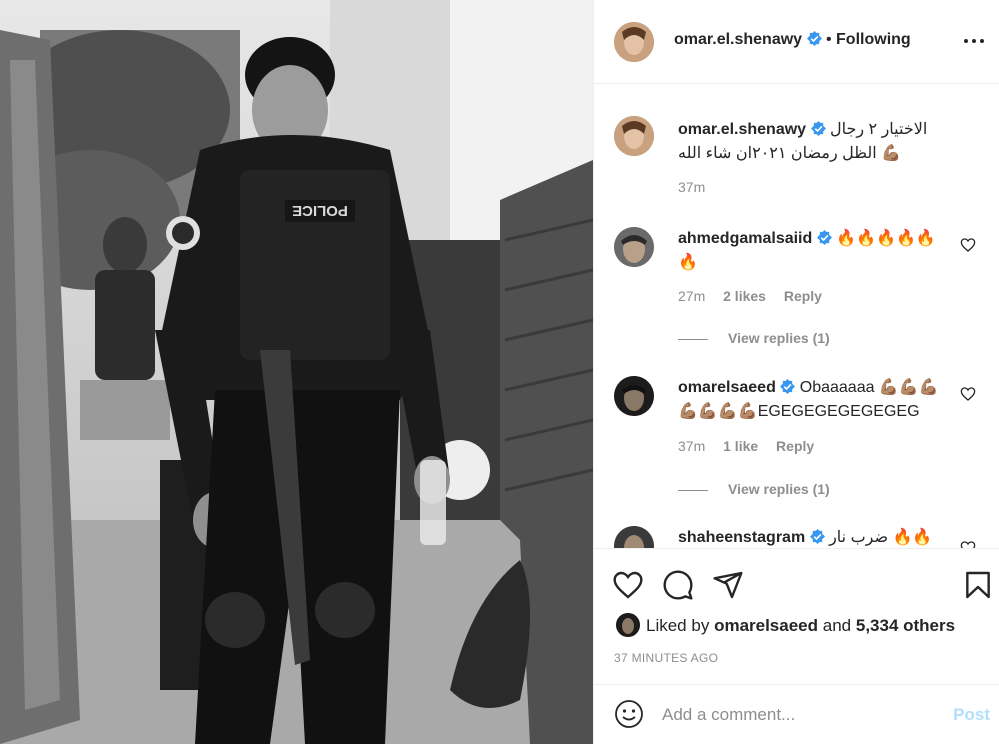 The height and width of the screenshot is (744, 999). I want to click on caption-meta: 37m, so click(698, 187).